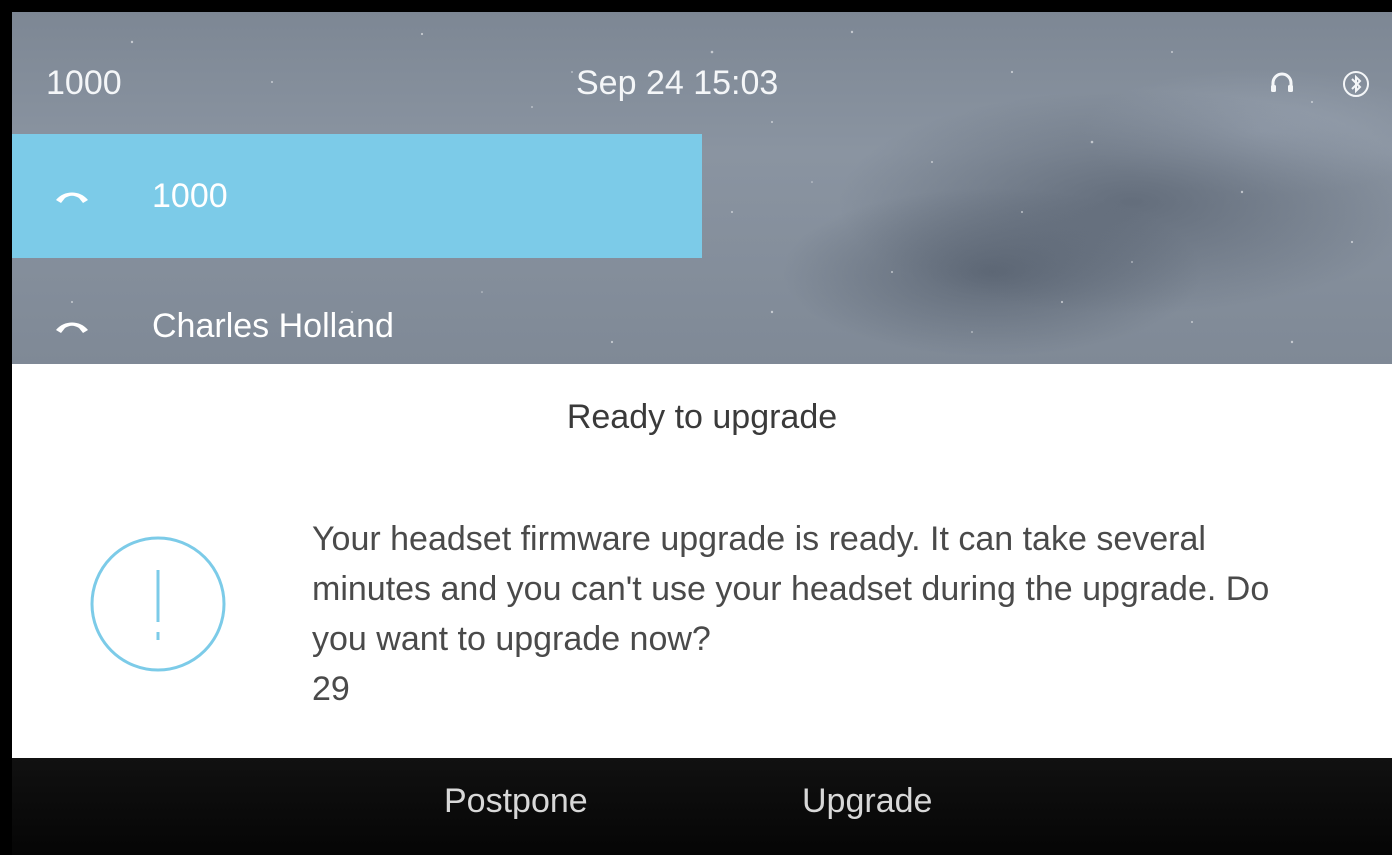  What do you see at coordinates (702, 417) in the screenshot?
I see `dialog-title: Ready to upgrade` at bounding box center [702, 417].